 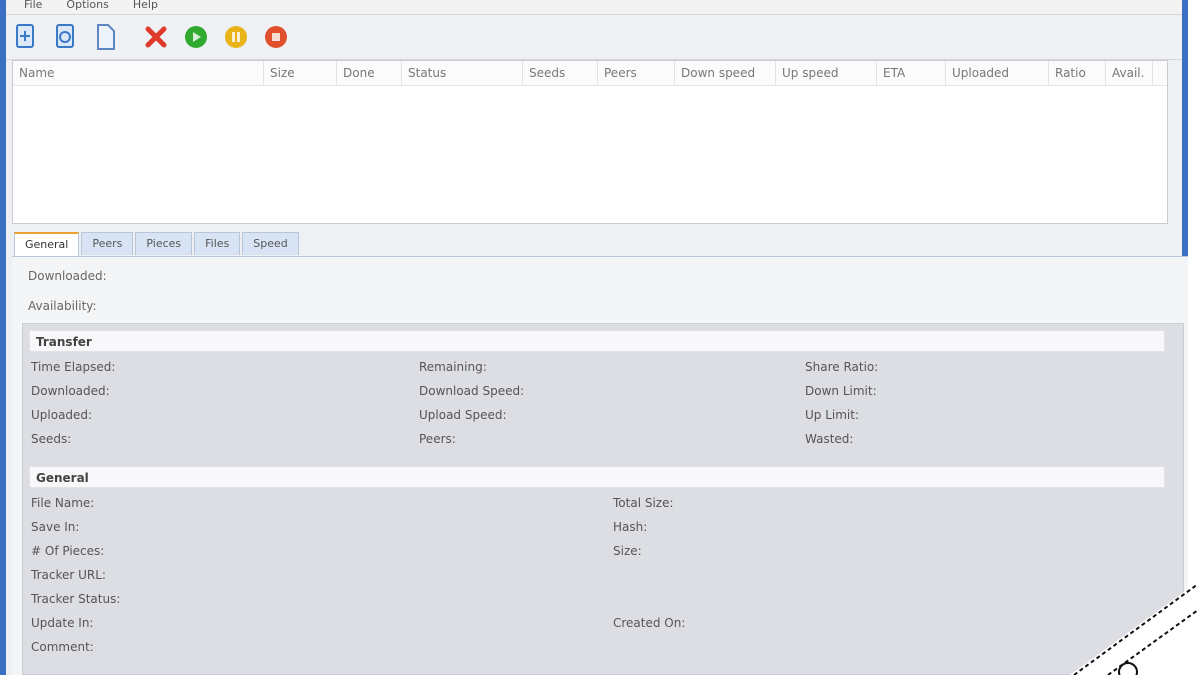 I want to click on column-avail: Avail., so click(x=1129, y=73).